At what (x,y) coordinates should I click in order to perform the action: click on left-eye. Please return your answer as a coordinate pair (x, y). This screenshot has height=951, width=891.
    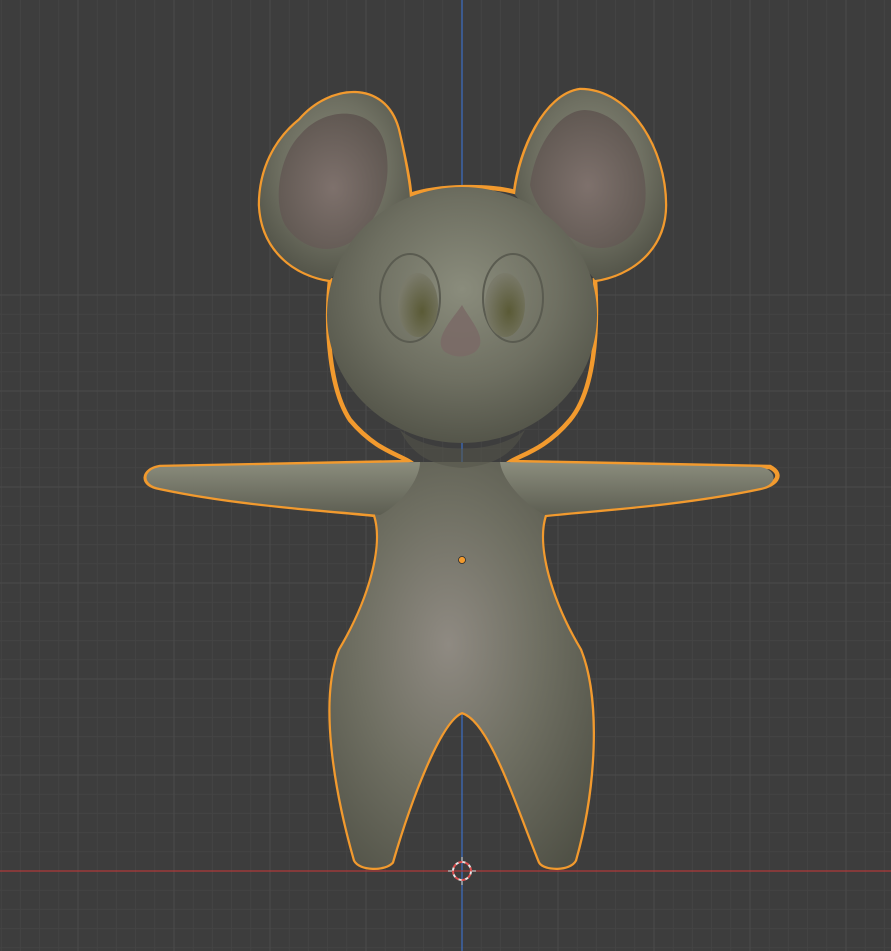
    Looking at the image, I should click on (418, 305).